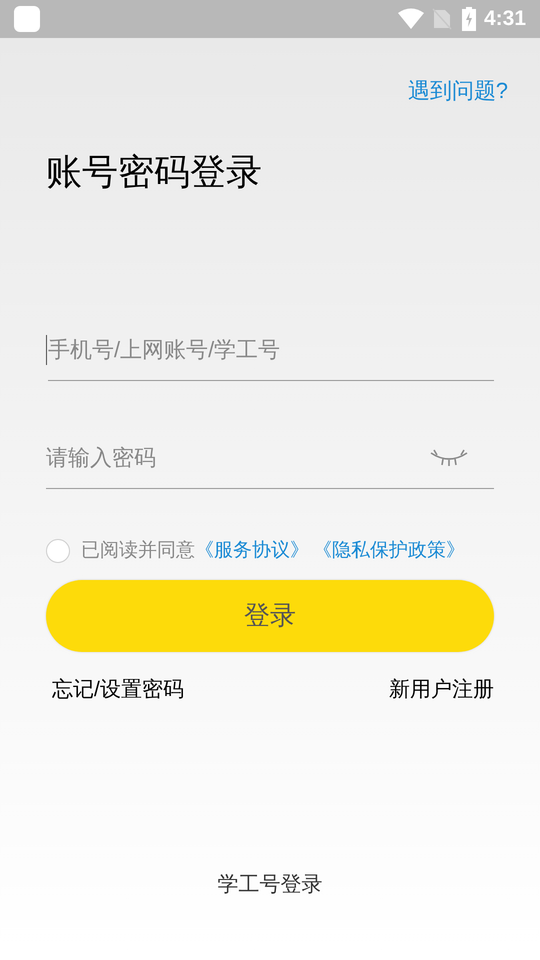 The width and height of the screenshot is (540, 960). I want to click on password-field: 请输入密码, so click(238, 457).